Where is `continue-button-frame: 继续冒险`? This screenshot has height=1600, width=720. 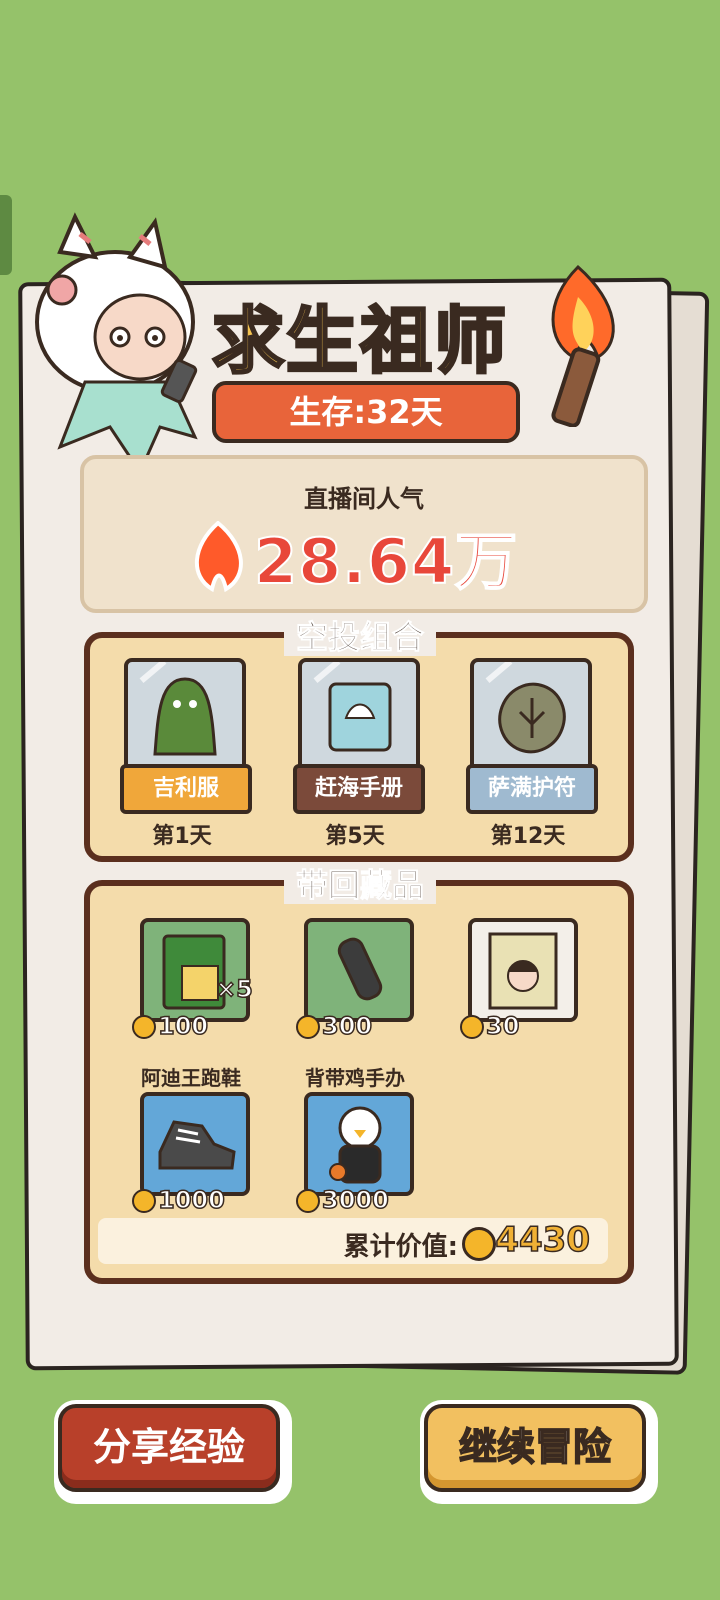
continue-button-frame: 继续冒险 is located at coordinates (539, 1452).